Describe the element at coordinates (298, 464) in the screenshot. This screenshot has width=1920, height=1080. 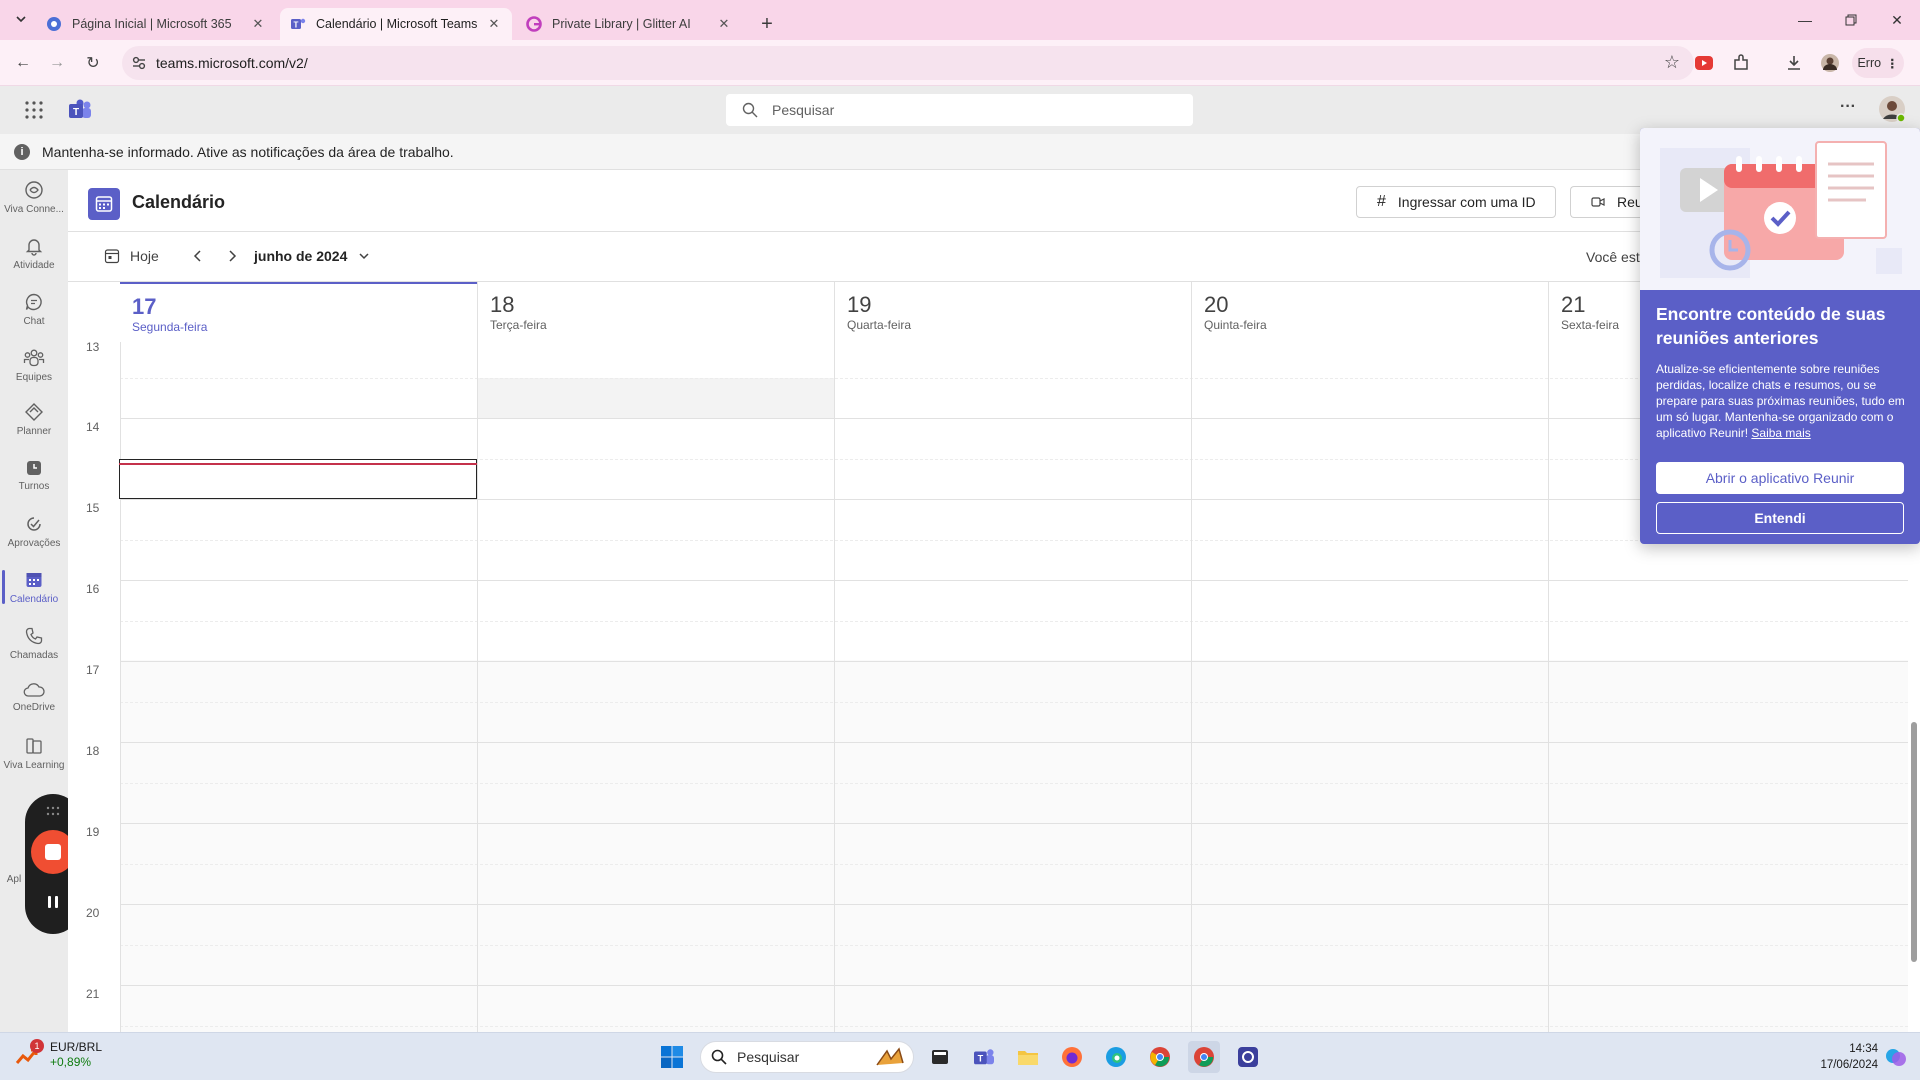
I see `current-time-indicator` at that location.